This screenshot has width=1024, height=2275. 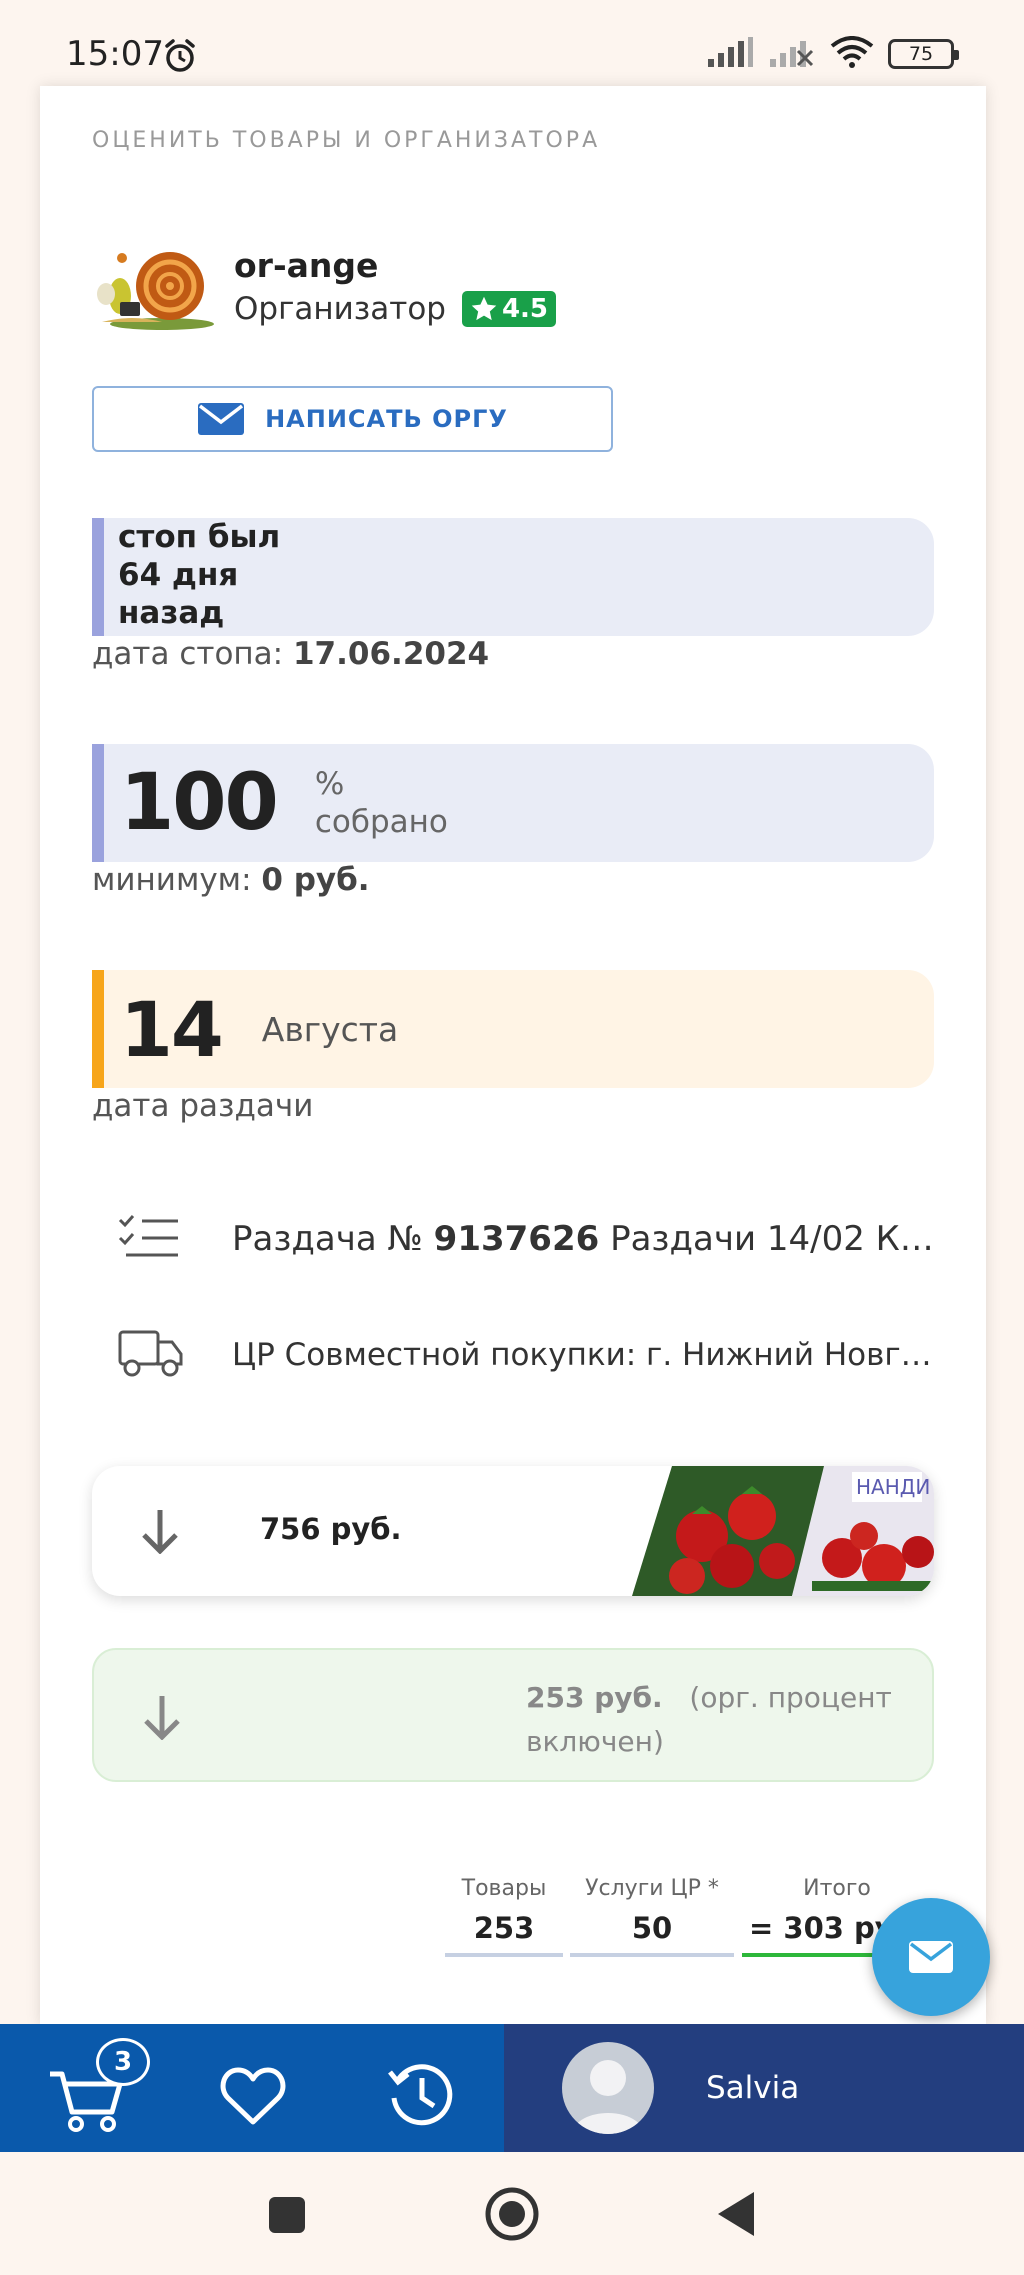 What do you see at coordinates (199, 803) in the screenshot?
I see `collected-percent: 100` at bounding box center [199, 803].